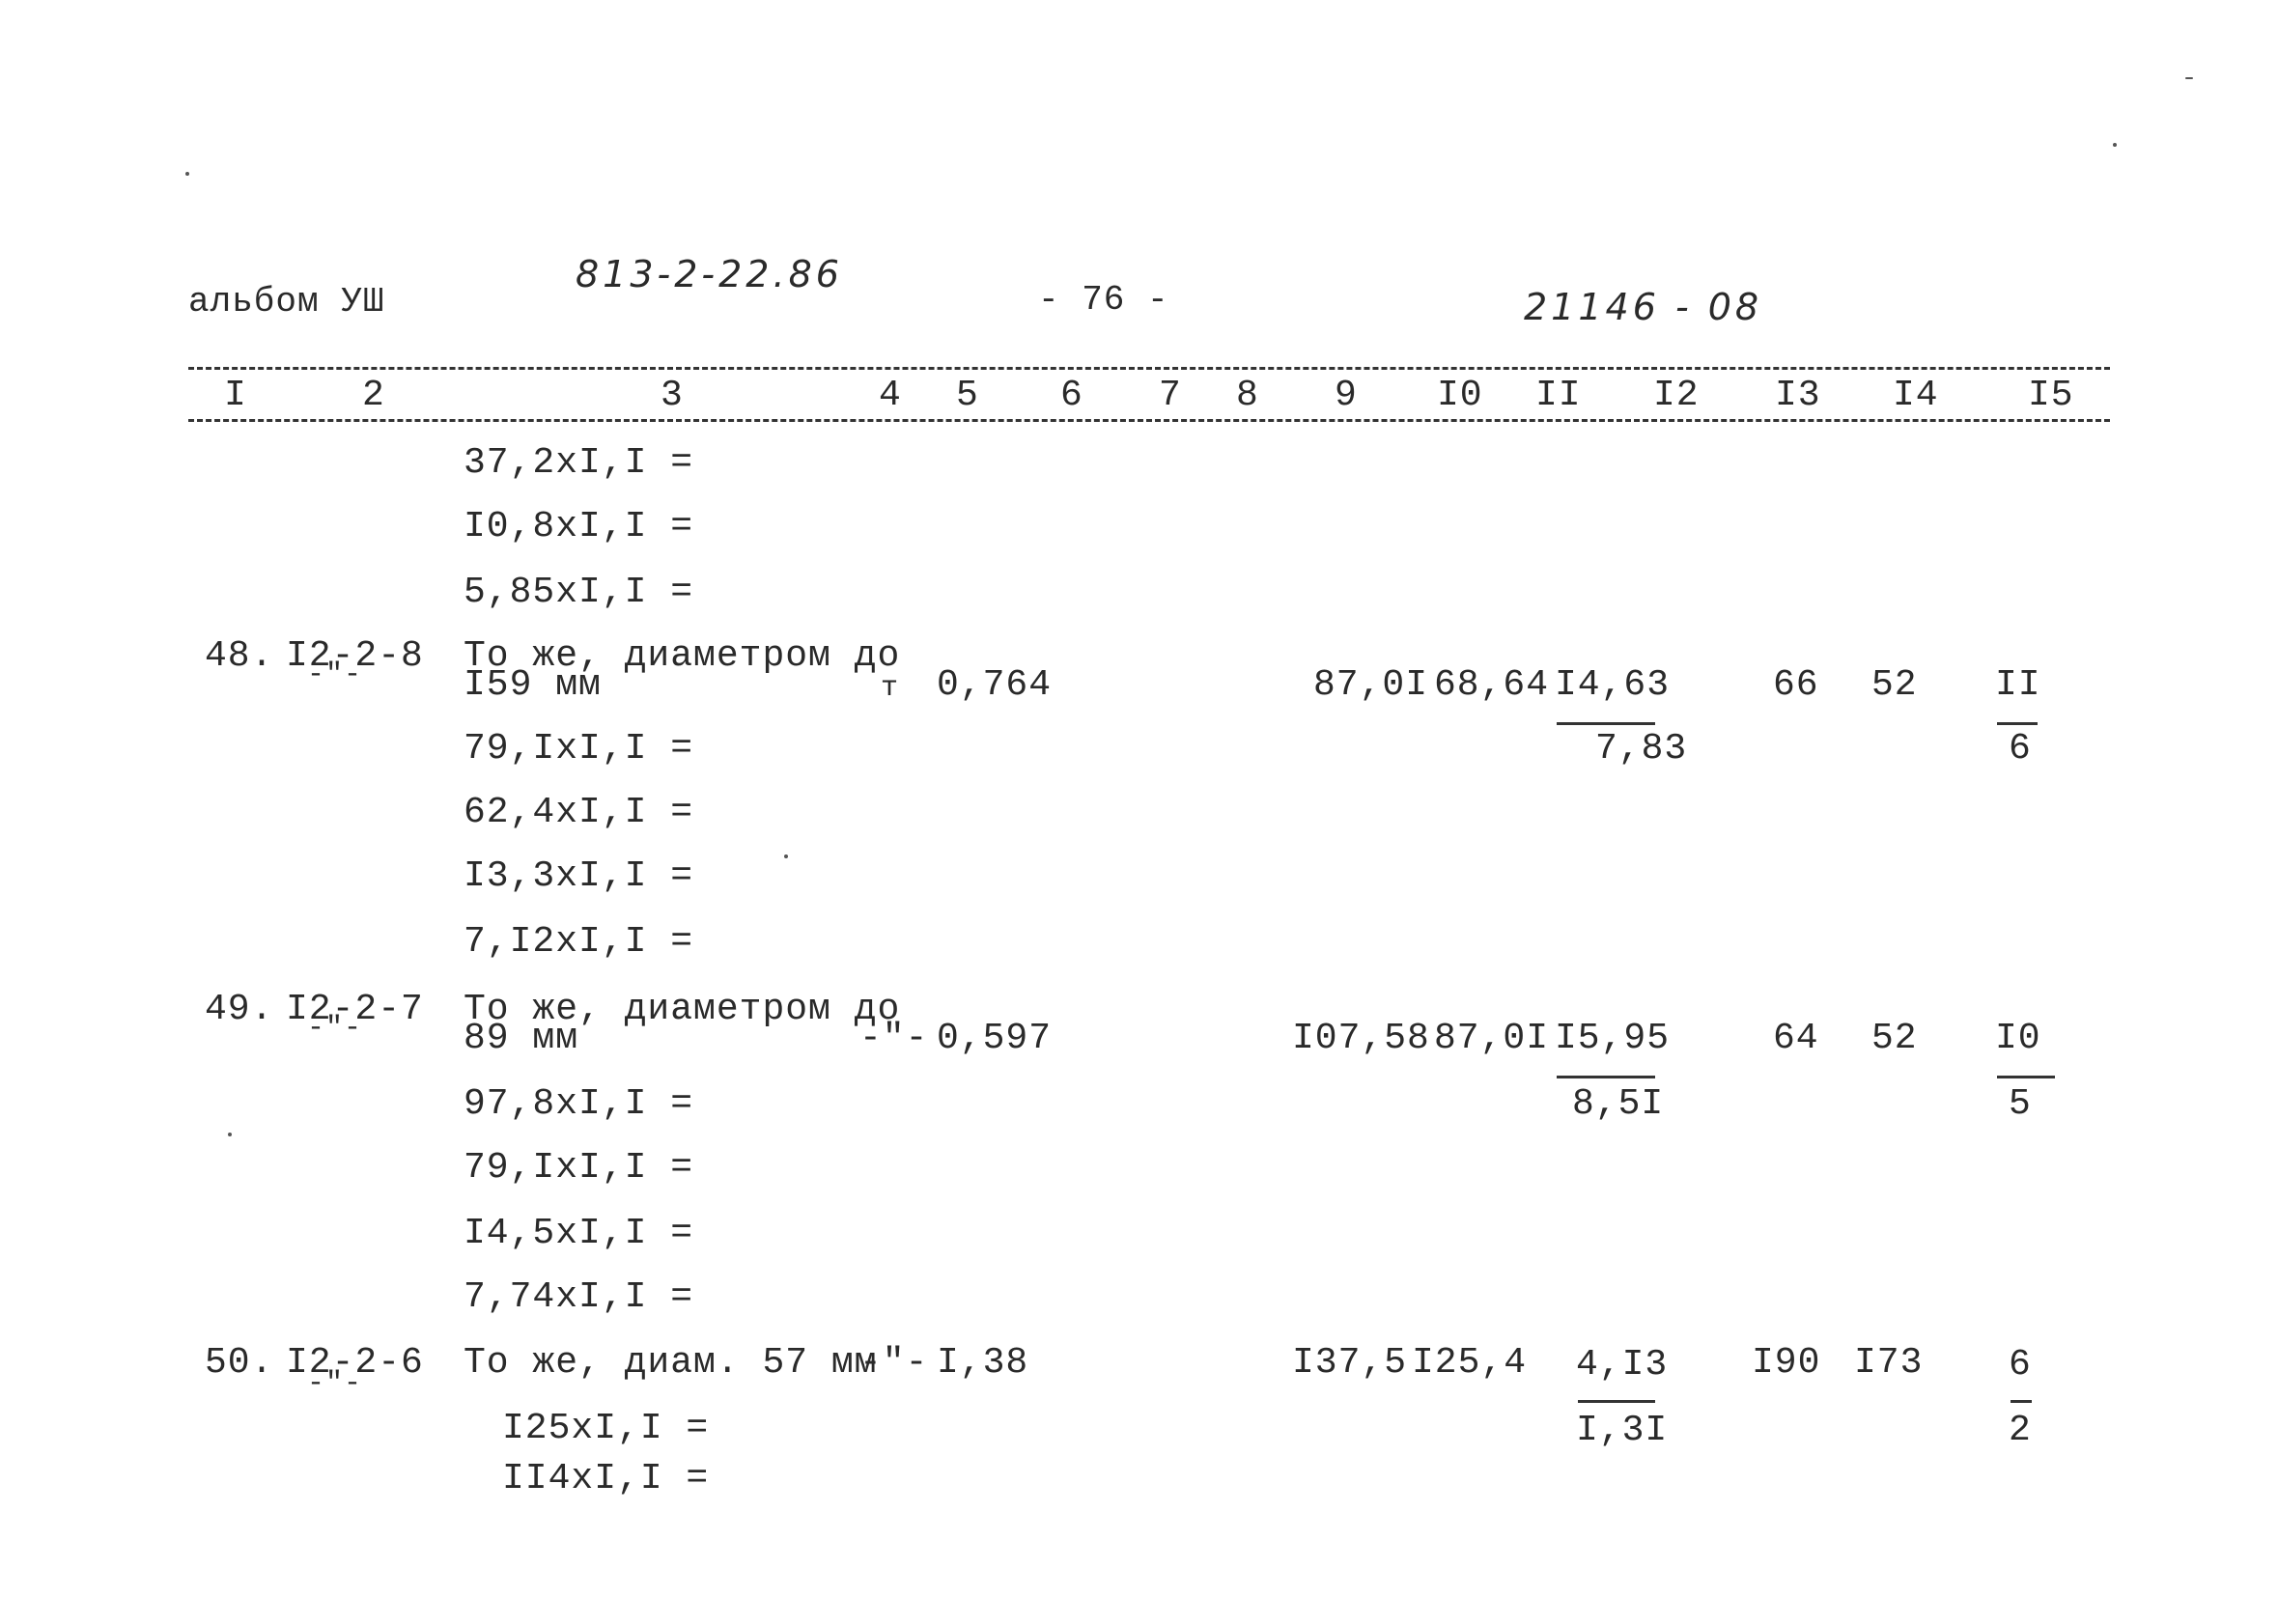  What do you see at coordinates (235, 396) in the screenshot?
I see `column-header: I` at bounding box center [235, 396].